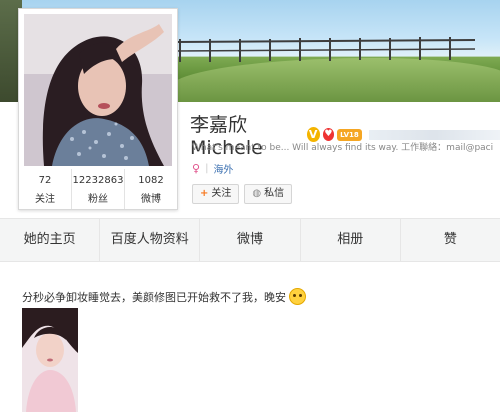 The width and height of the screenshot is (500, 420). Describe the element at coordinates (45, 180) in the screenshot. I see `stat-following-count: 72` at that location.